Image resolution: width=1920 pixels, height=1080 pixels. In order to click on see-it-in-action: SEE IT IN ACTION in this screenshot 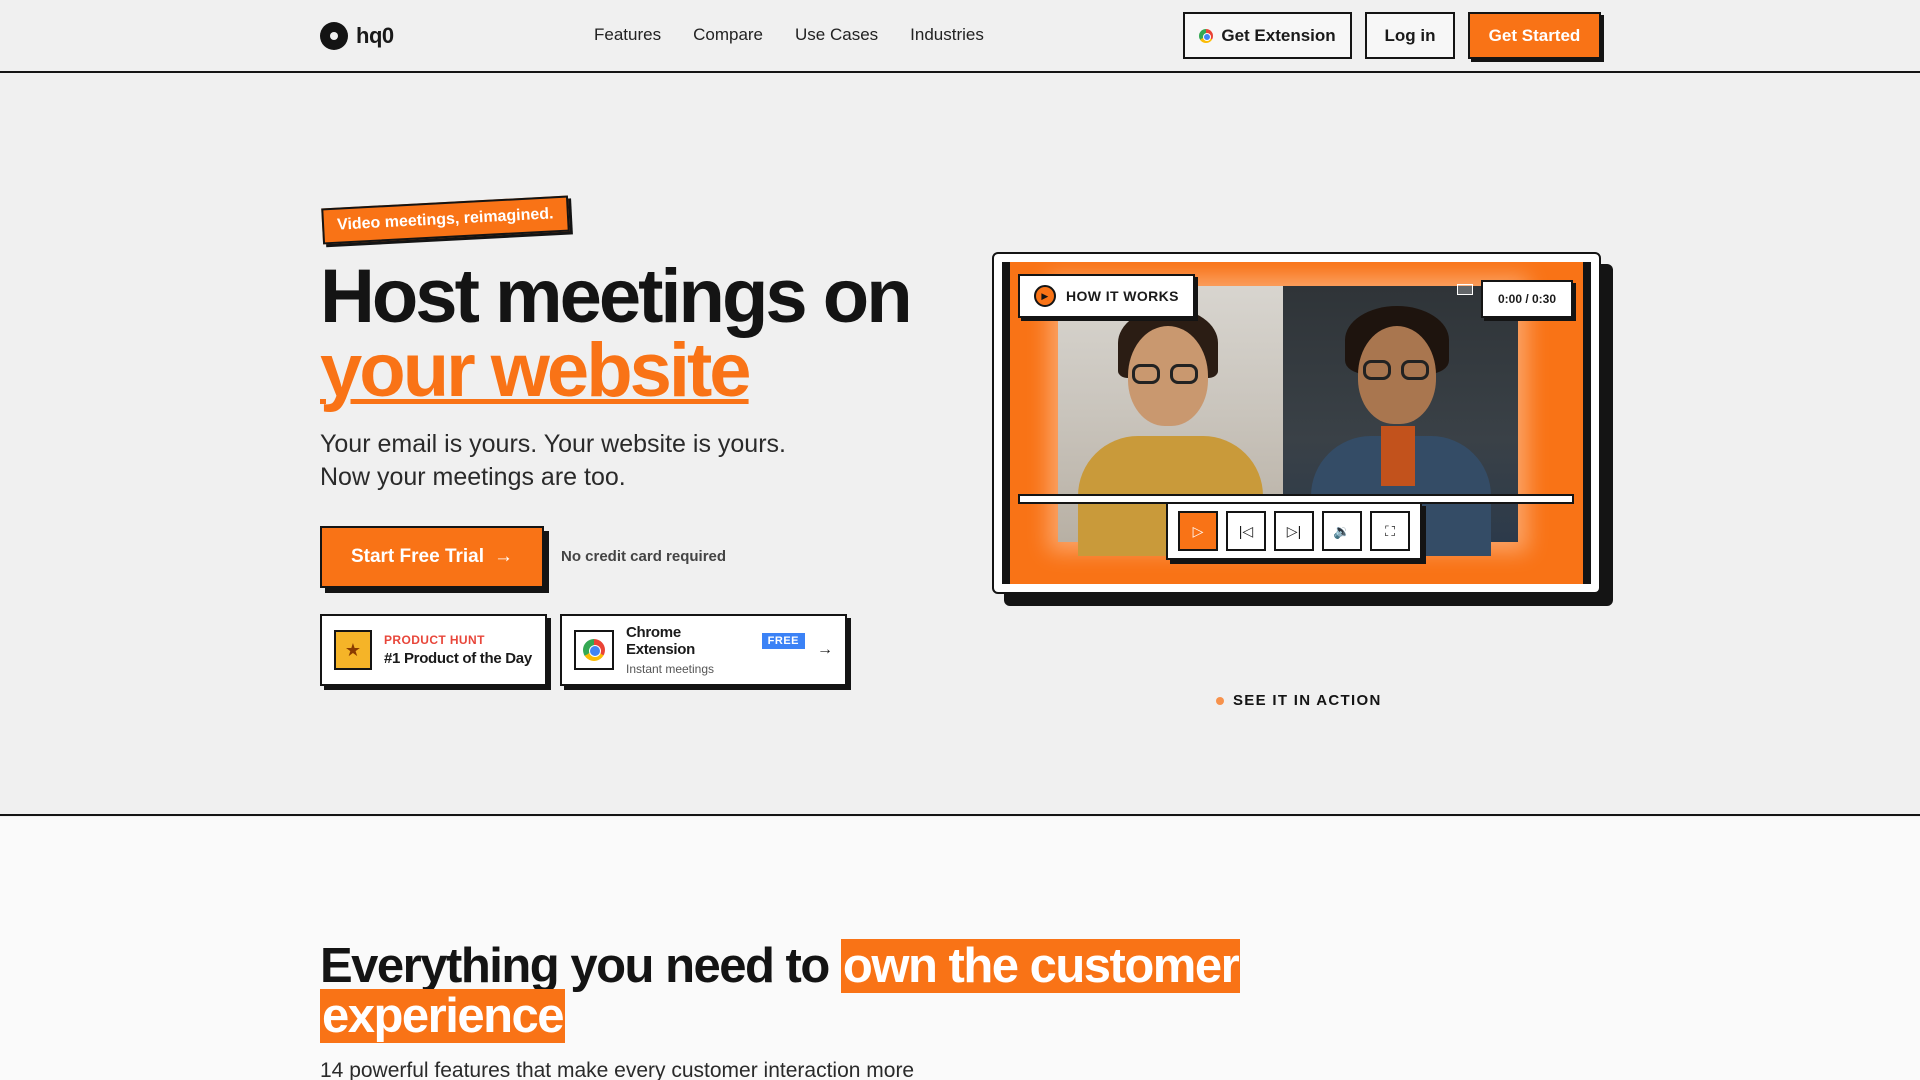, I will do `click(1299, 700)`.